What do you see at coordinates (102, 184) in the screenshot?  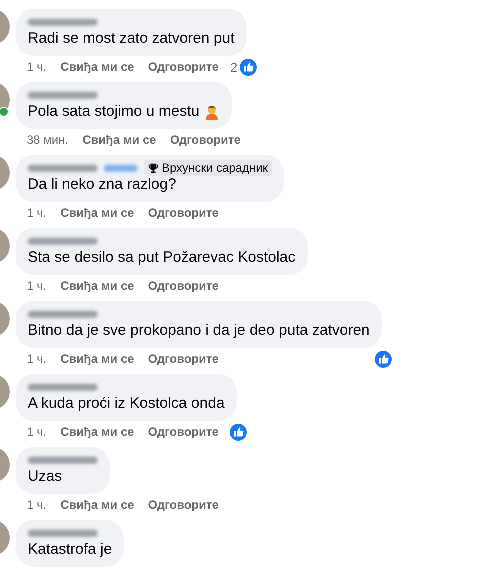 I see `comment-text: Da li neko zna razlog?` at bounding box center [102, 184].